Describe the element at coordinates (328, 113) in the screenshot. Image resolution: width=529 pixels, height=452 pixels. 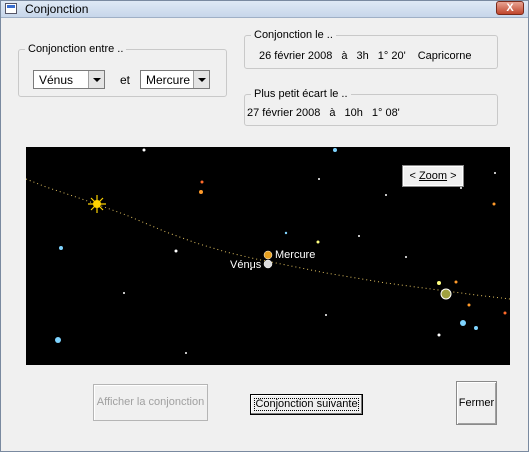
I see `smallest-gap-details: 27 février 2008 à 10h 1° 08'` at that location.